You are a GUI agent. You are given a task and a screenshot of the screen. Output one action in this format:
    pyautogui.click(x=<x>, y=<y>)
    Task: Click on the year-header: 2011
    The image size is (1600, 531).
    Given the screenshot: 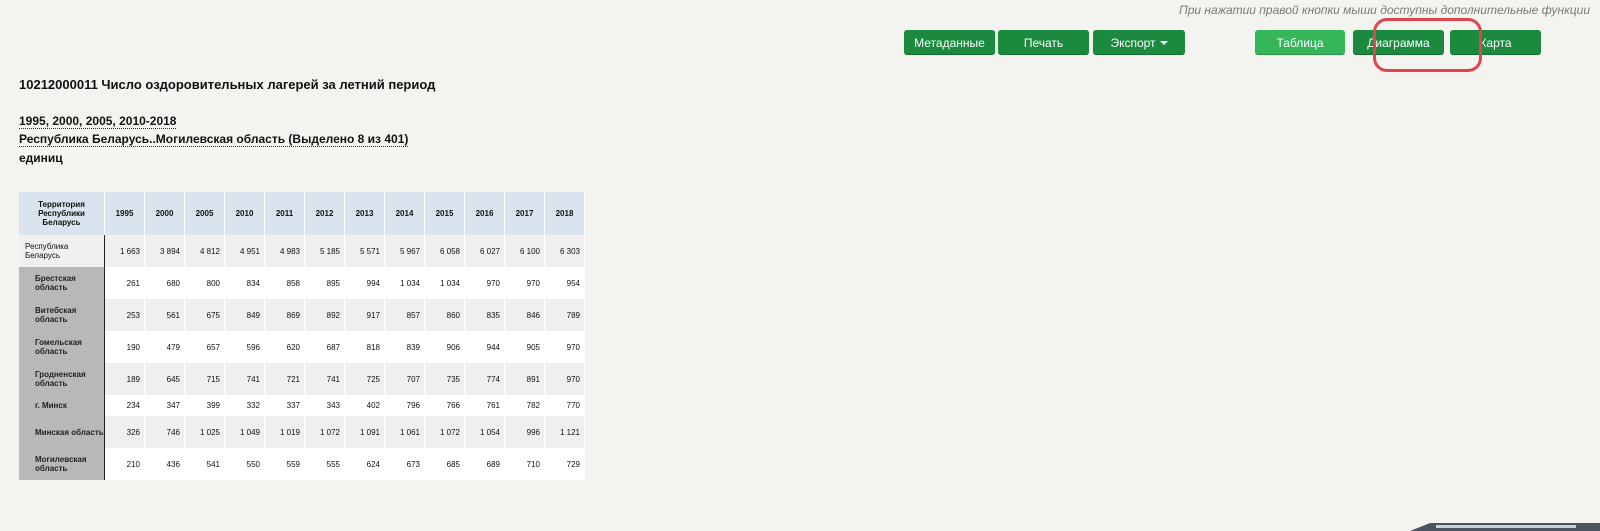 What is the action you would take?
    pyautogui.click(x=284, y=213)
    